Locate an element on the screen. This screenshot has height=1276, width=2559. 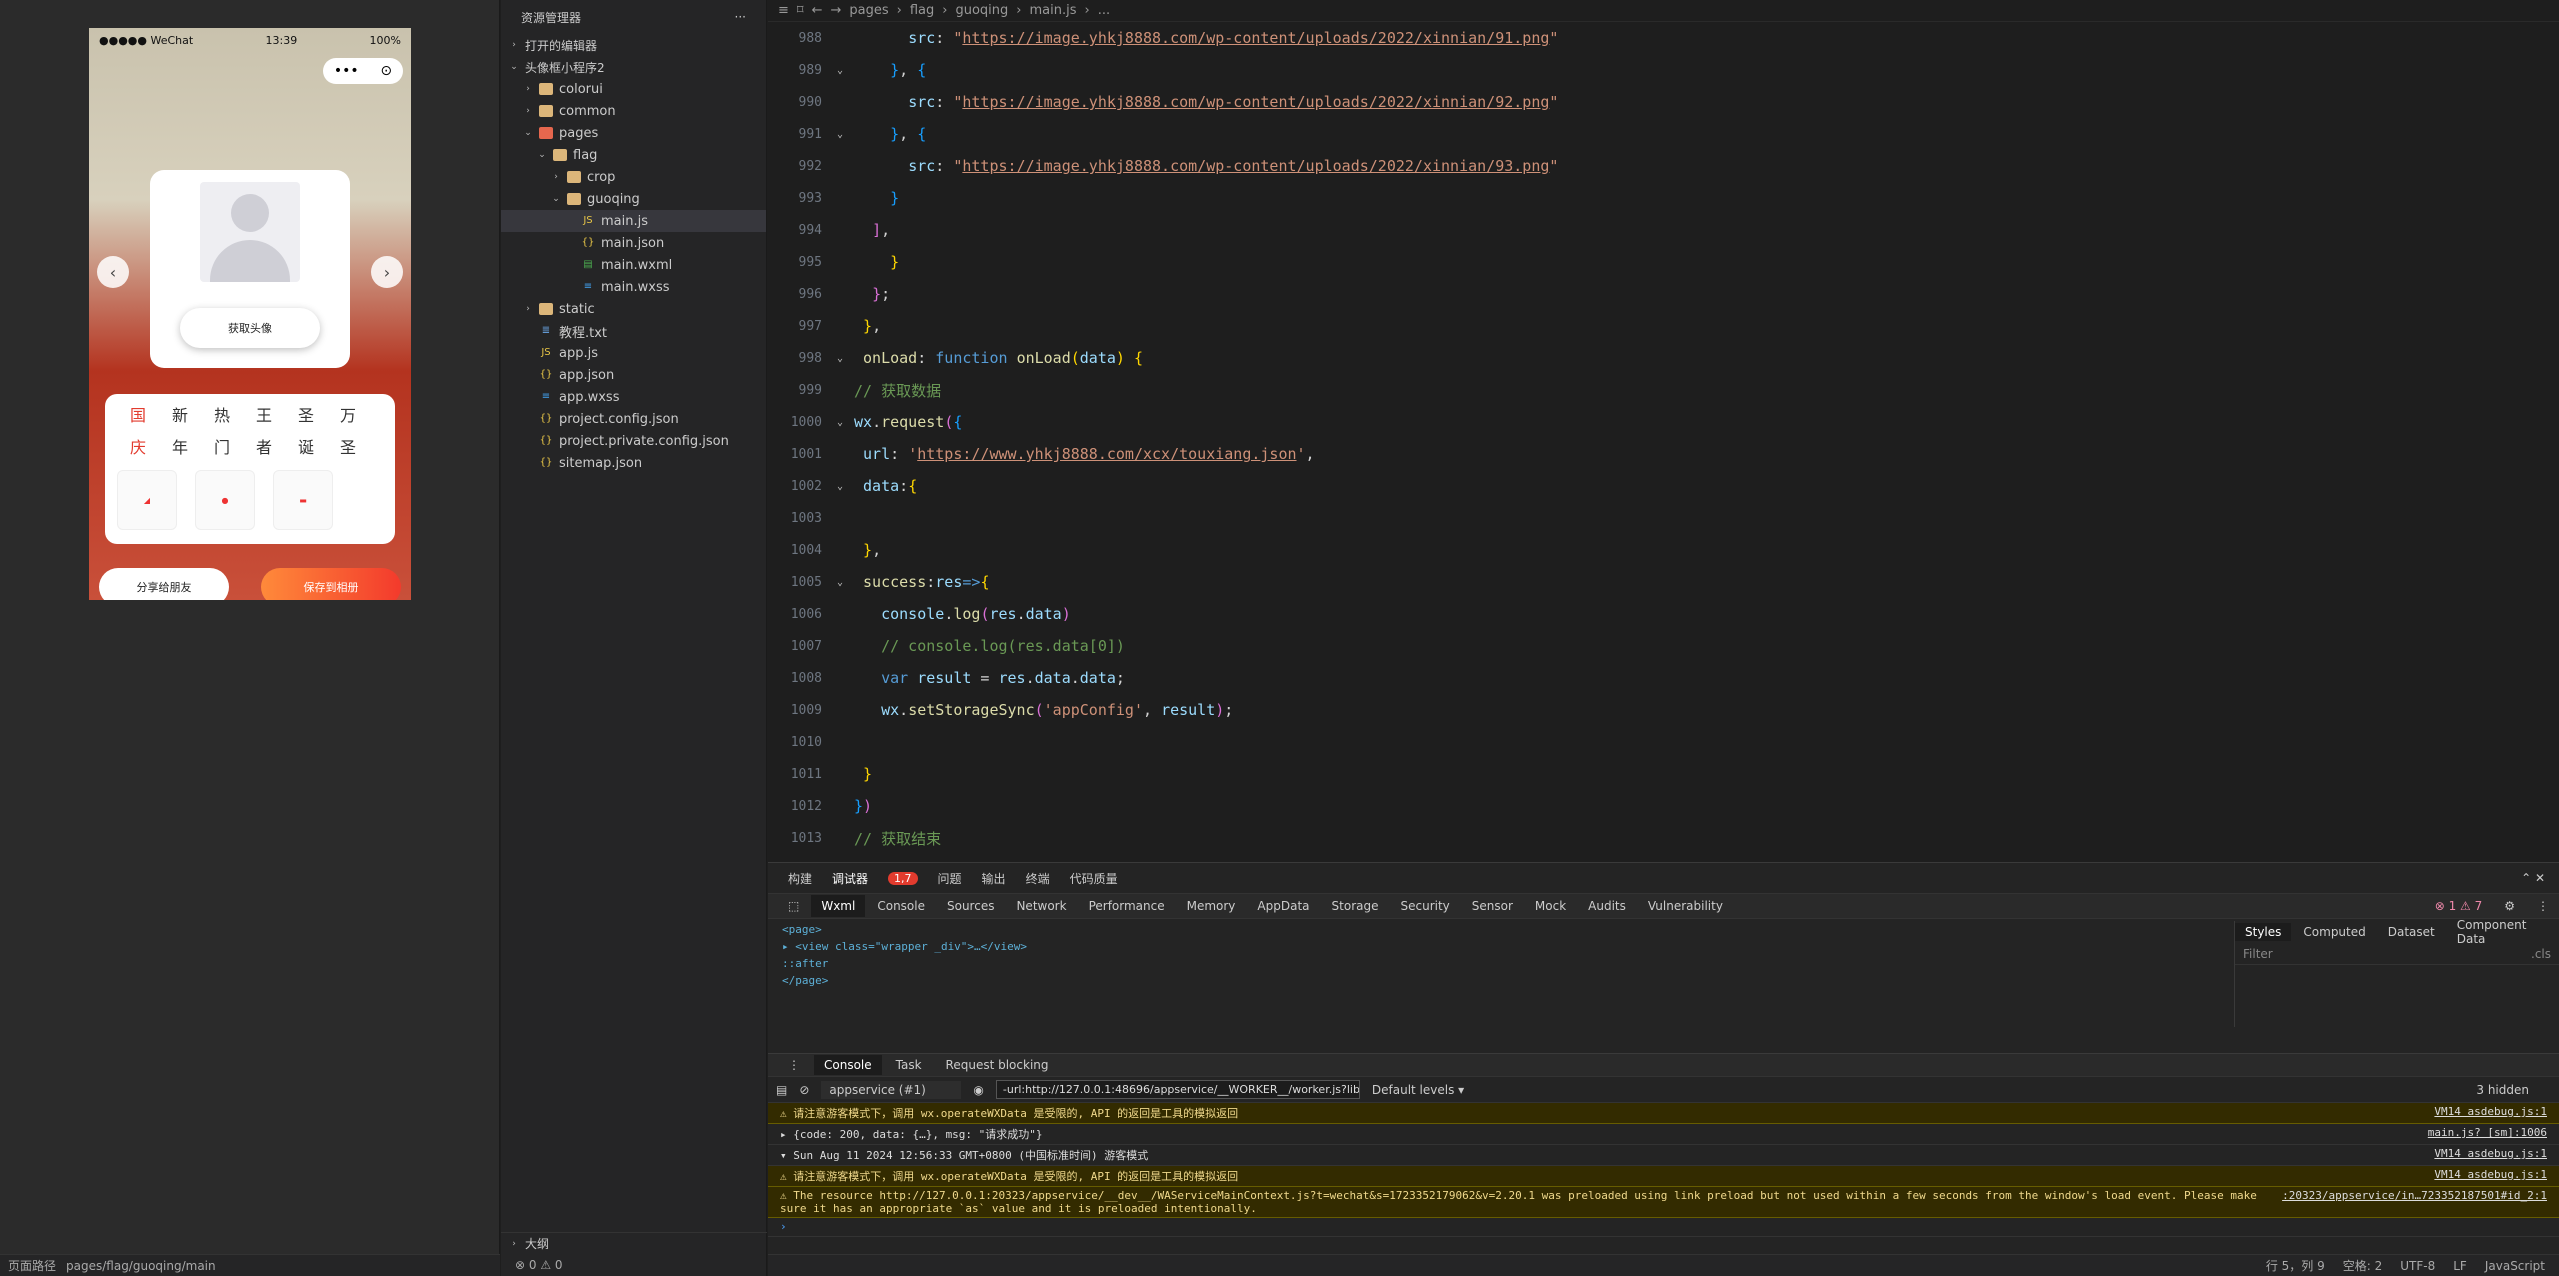
devtools-tab: Audits is located at coordinates (1607, 906).